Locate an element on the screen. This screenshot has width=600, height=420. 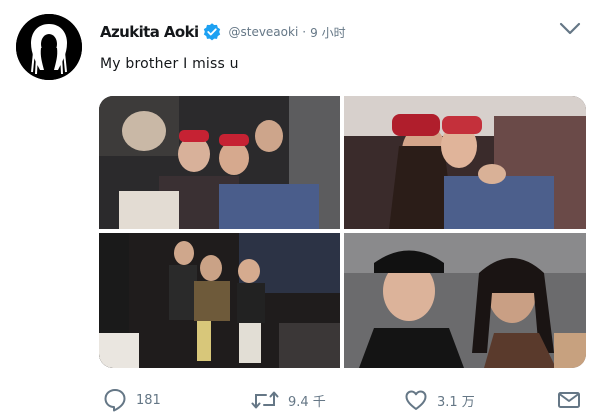
like-count: 3.1 万 is located at coordinates (456, 402).